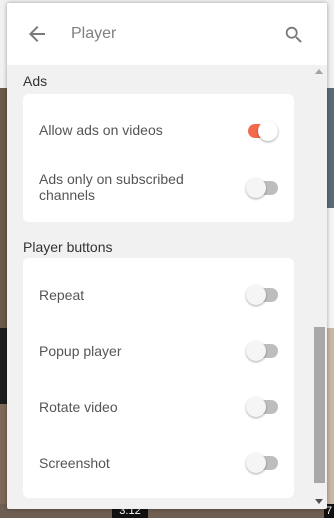 This screenshot has width=334, height=518. Describe the element at coordinates (80, 351) in the screenshot. I see `setting-label: Popup player` at that location.